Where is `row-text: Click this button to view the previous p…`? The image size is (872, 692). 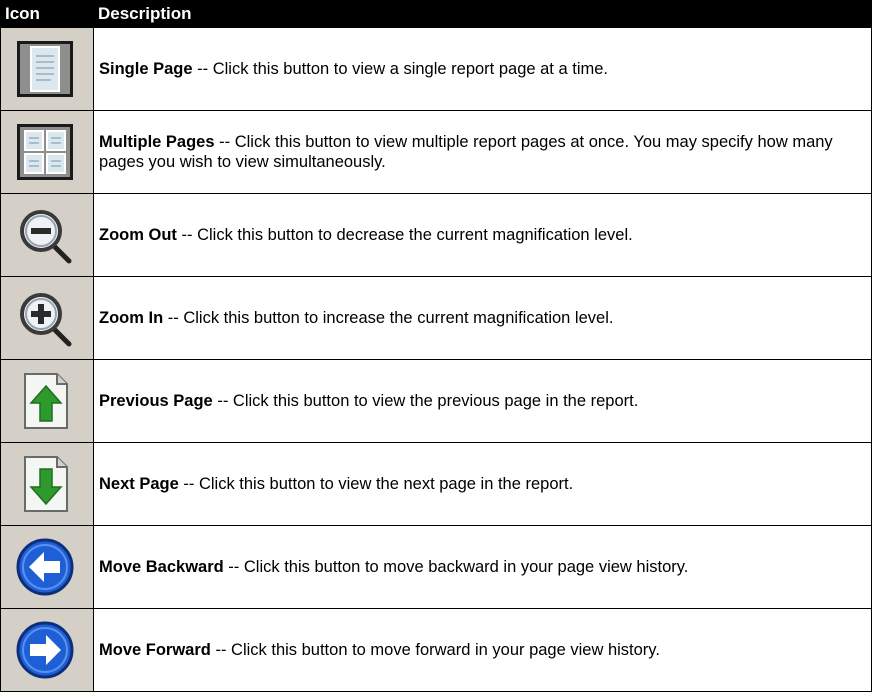
row-text: Click this button to view the previous p… is located at coordinates (435, 401).